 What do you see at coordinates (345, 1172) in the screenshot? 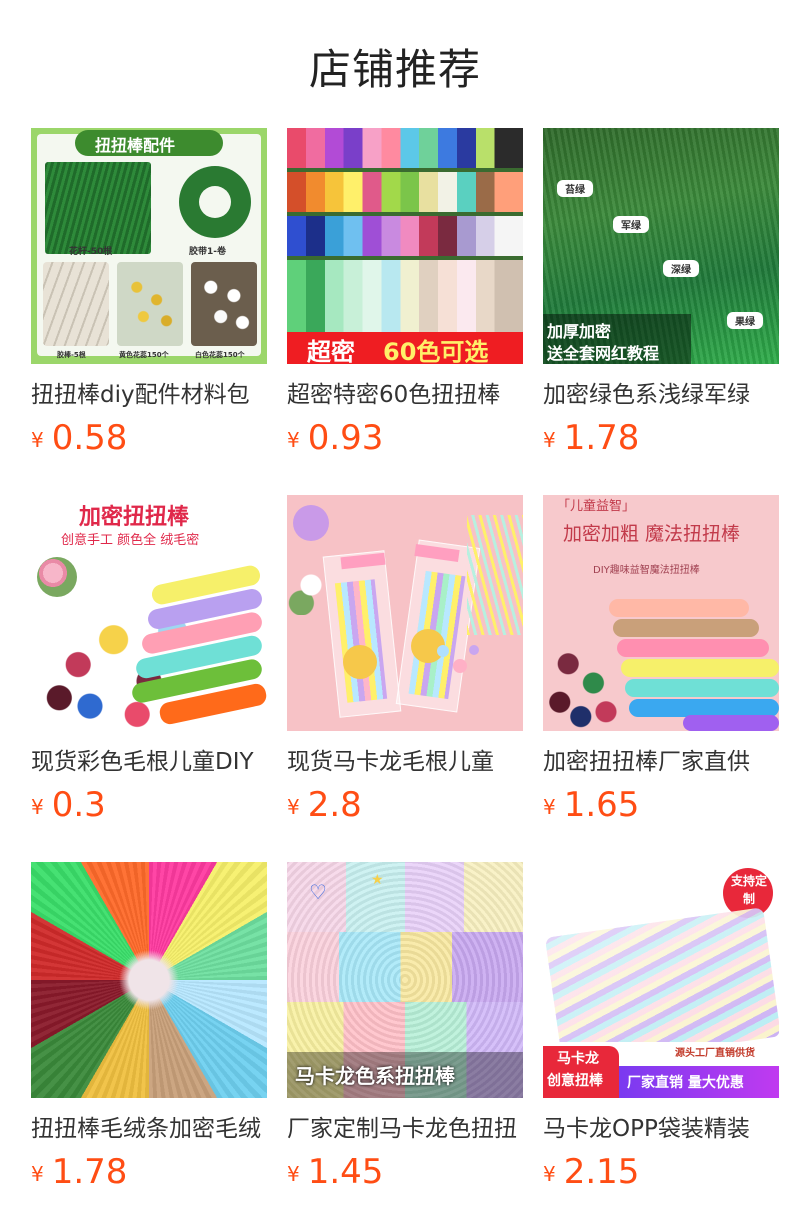
I see `price-value: 1.45` at bounding box center [345, 1172].